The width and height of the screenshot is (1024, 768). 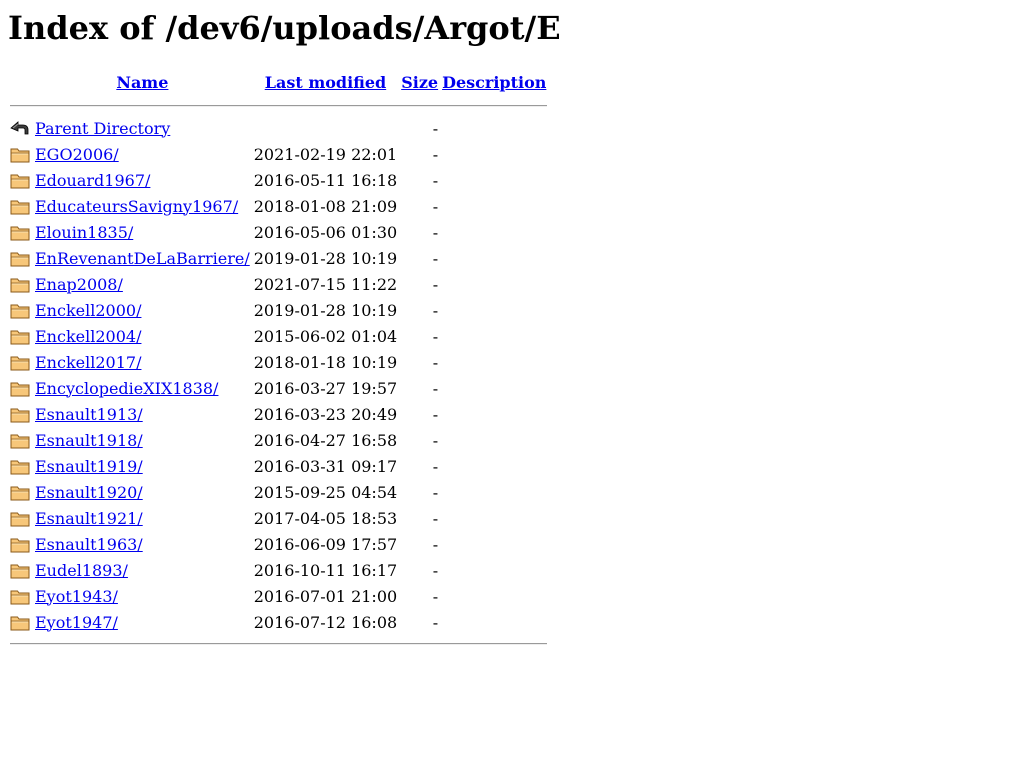 What do you see at coordinates (89, 492) in the screenshot?
I see `folder-link: Esnault1920/` at bounding box center [89, 492].